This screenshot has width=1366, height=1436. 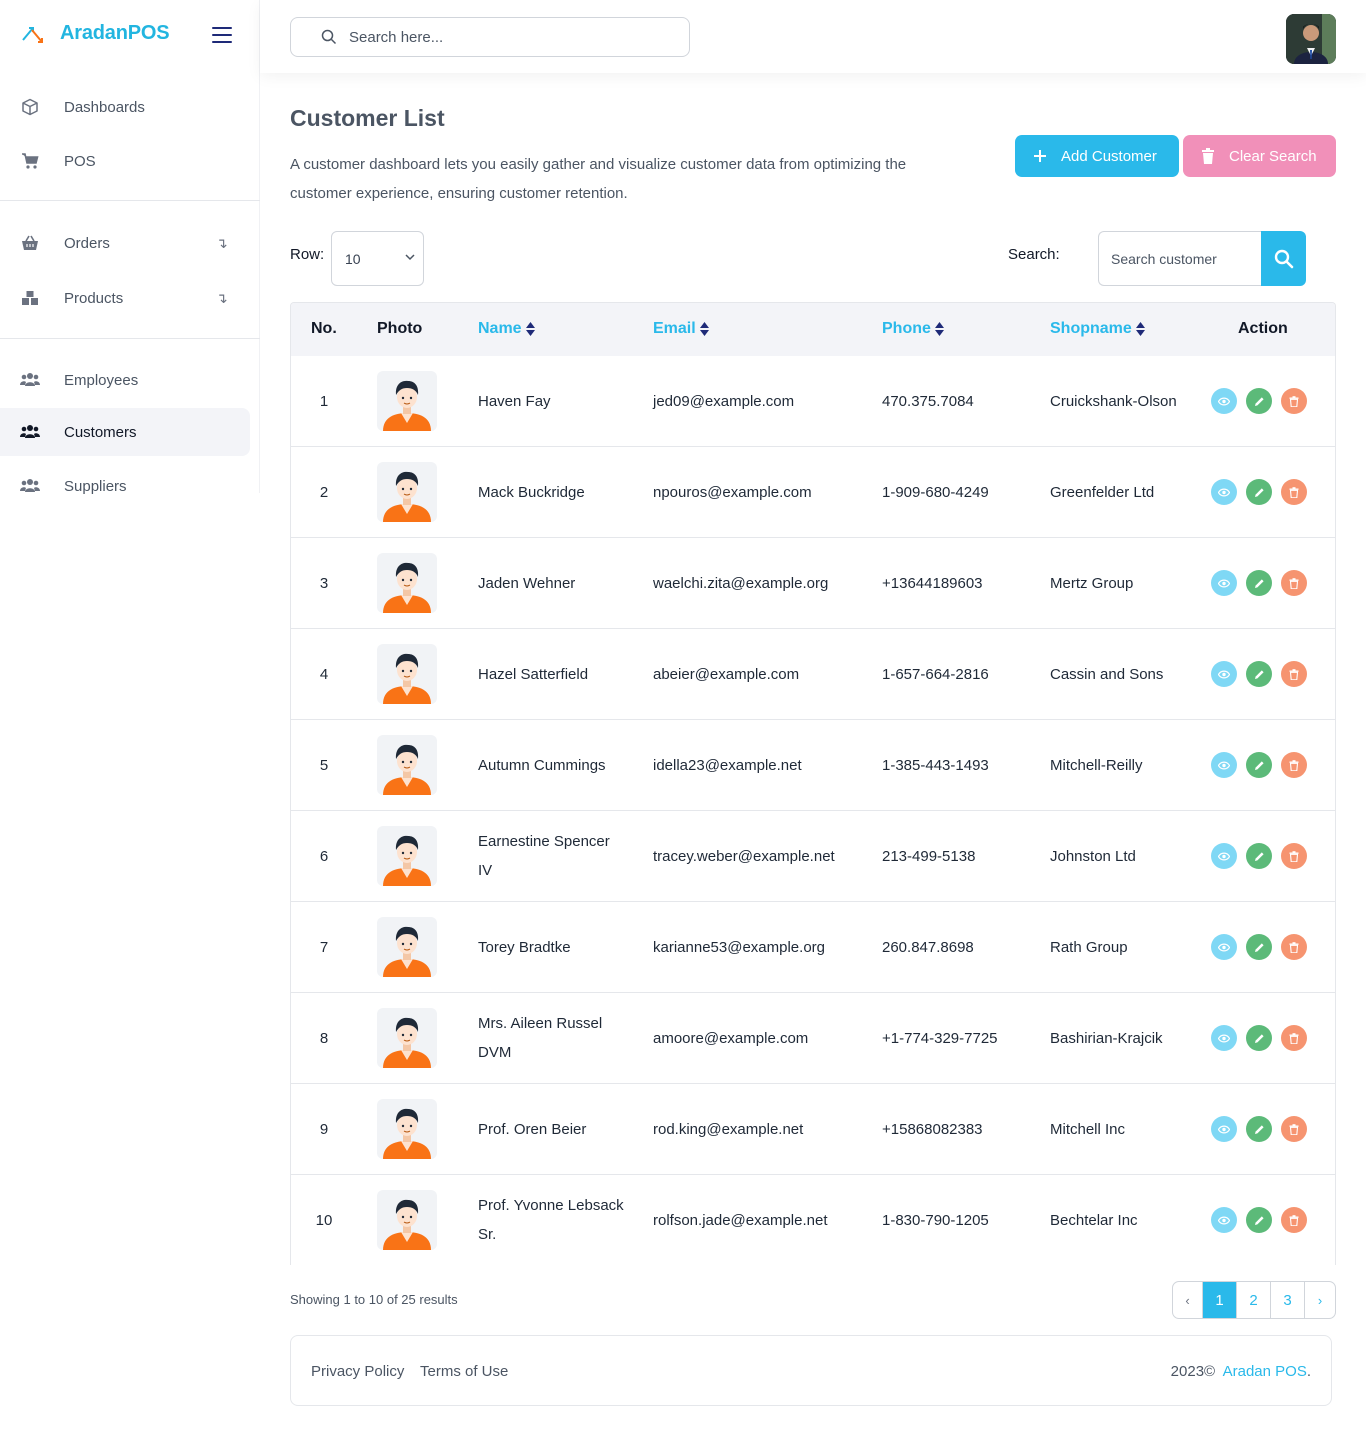 What do you see at coordinates (222, 35) in the screenshot?
I see `menu-toggle-icon` at bounding box center [222, 35].